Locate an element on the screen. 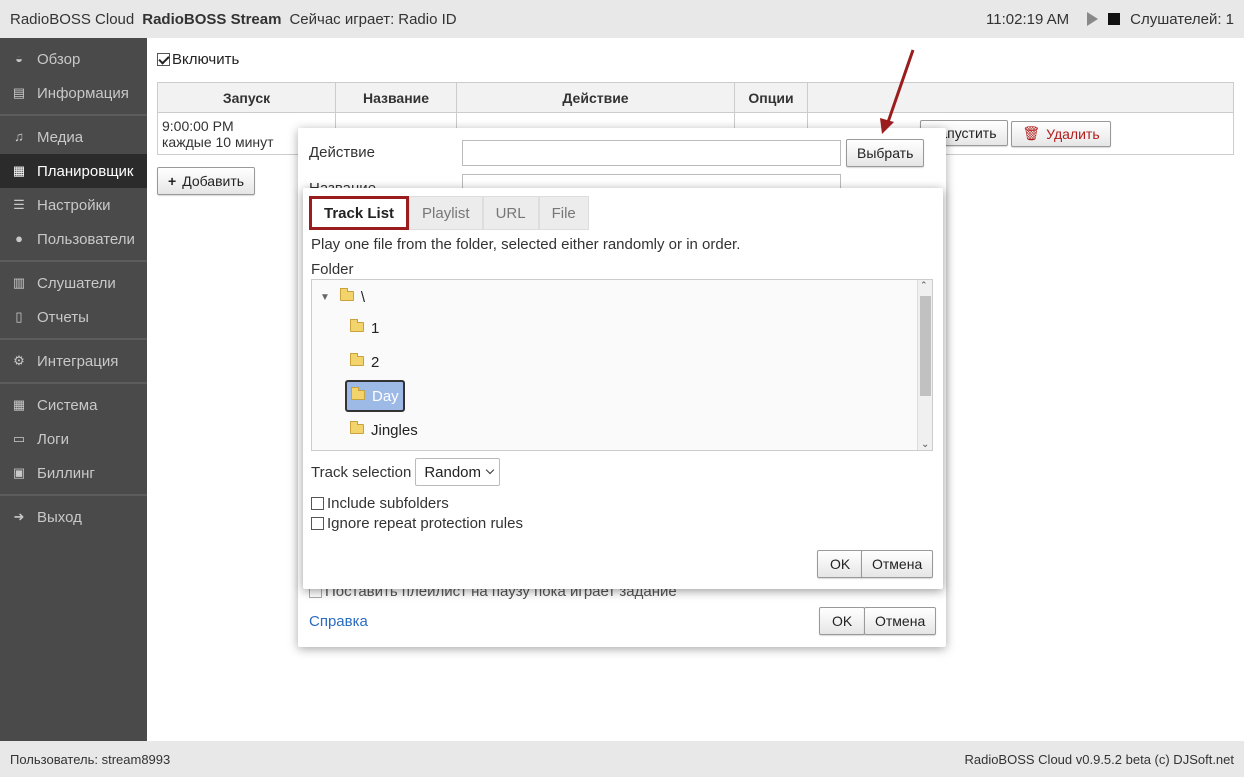  scrollbar-thumb is located at coordinates (925, 346).